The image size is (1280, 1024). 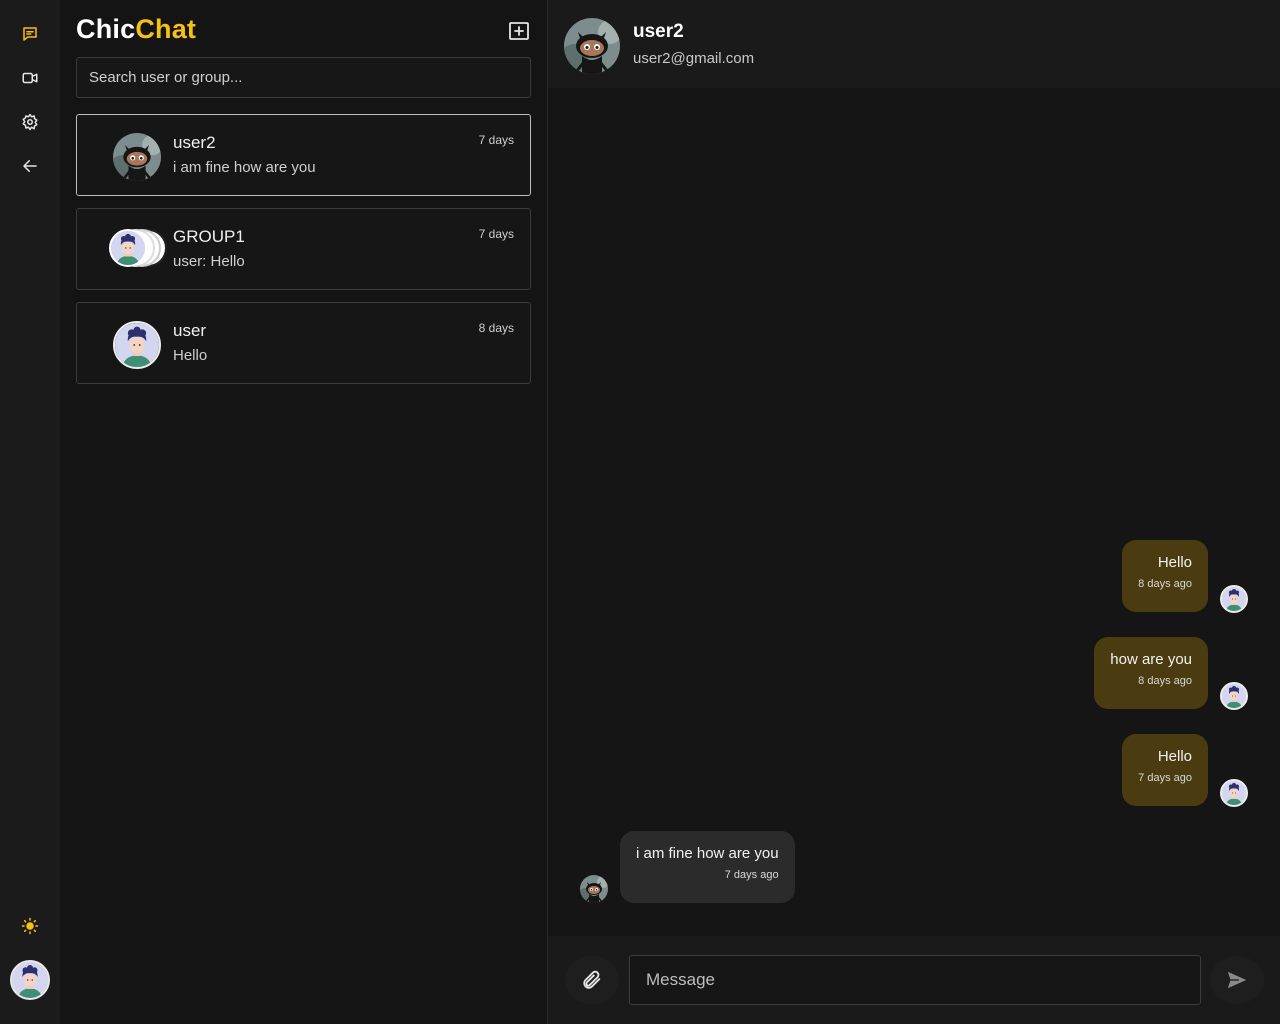 I want to click on arrow-left-icon, so click(x=30, y=166).